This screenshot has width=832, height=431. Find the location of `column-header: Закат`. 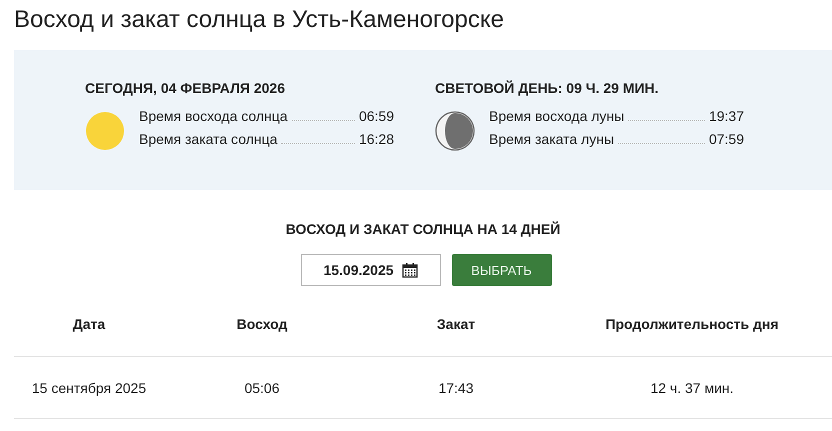

column-header: Закат is located at coordinates (456, 324).